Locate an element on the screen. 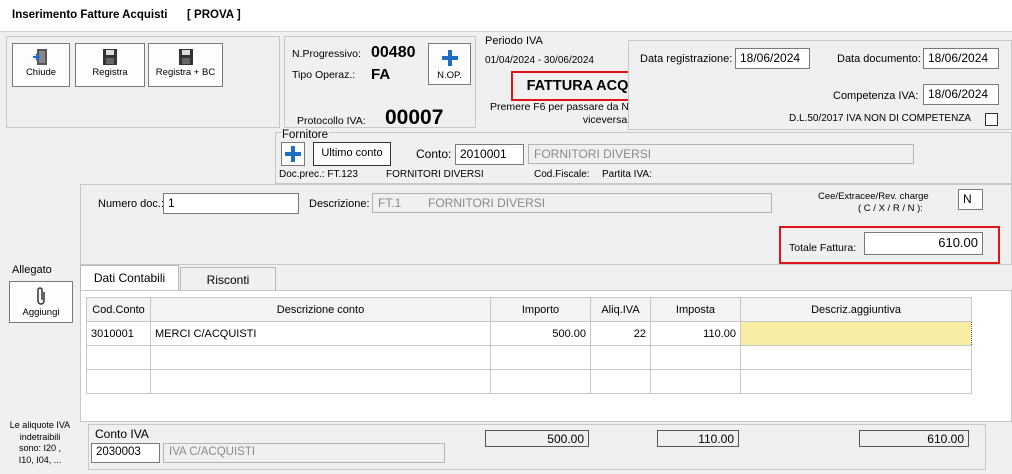 The width and height of the screenshot is (1012, 474). cee-label-1: Cee/Extracee/Rev. charge is located at coordinates (873, 196).